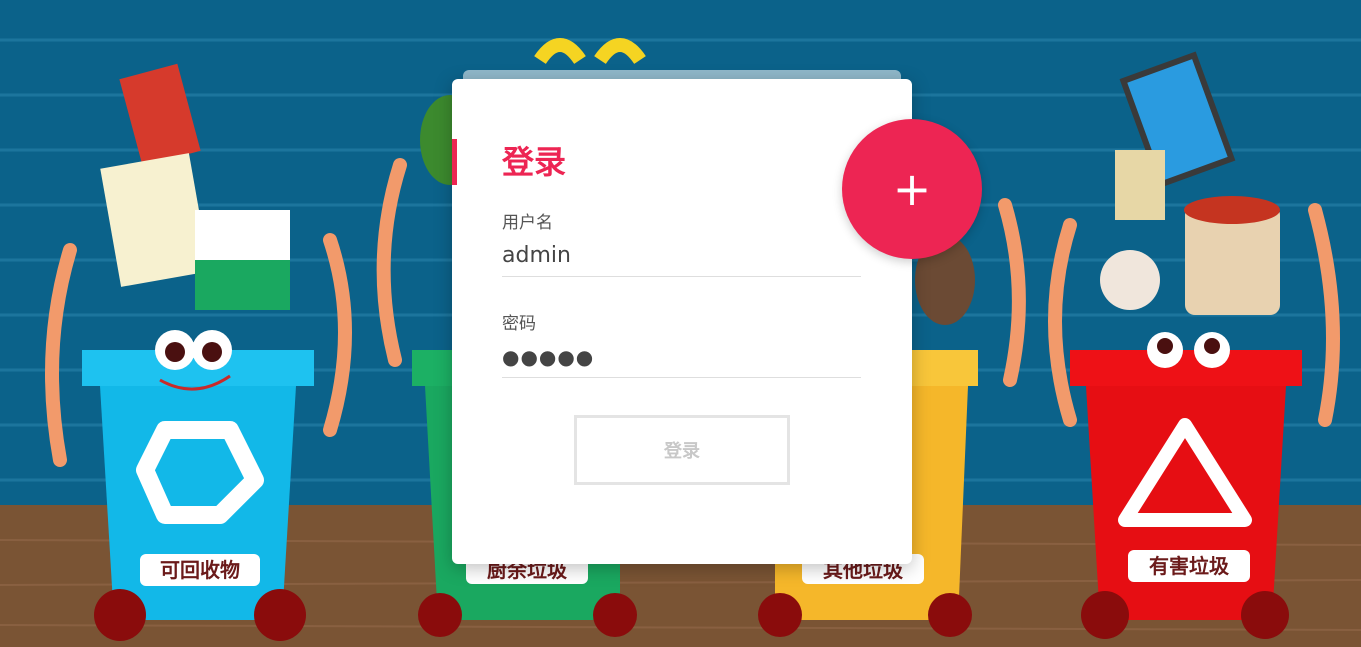 The width and height of the screenshot is (1361, 647). What do you see at coordinates (681, 357) in the screenshot?
I see `password-input` at bounding box center [681, 357].